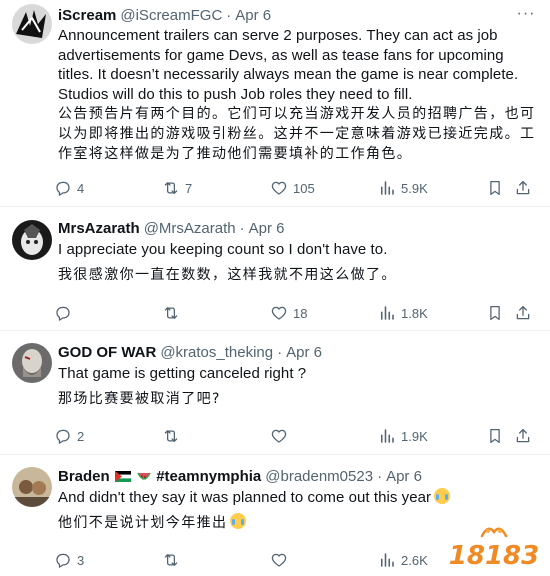 This screenshot has width=550, height=576. I want to click on action-bar: 18 1.8K, so click(293, 313).